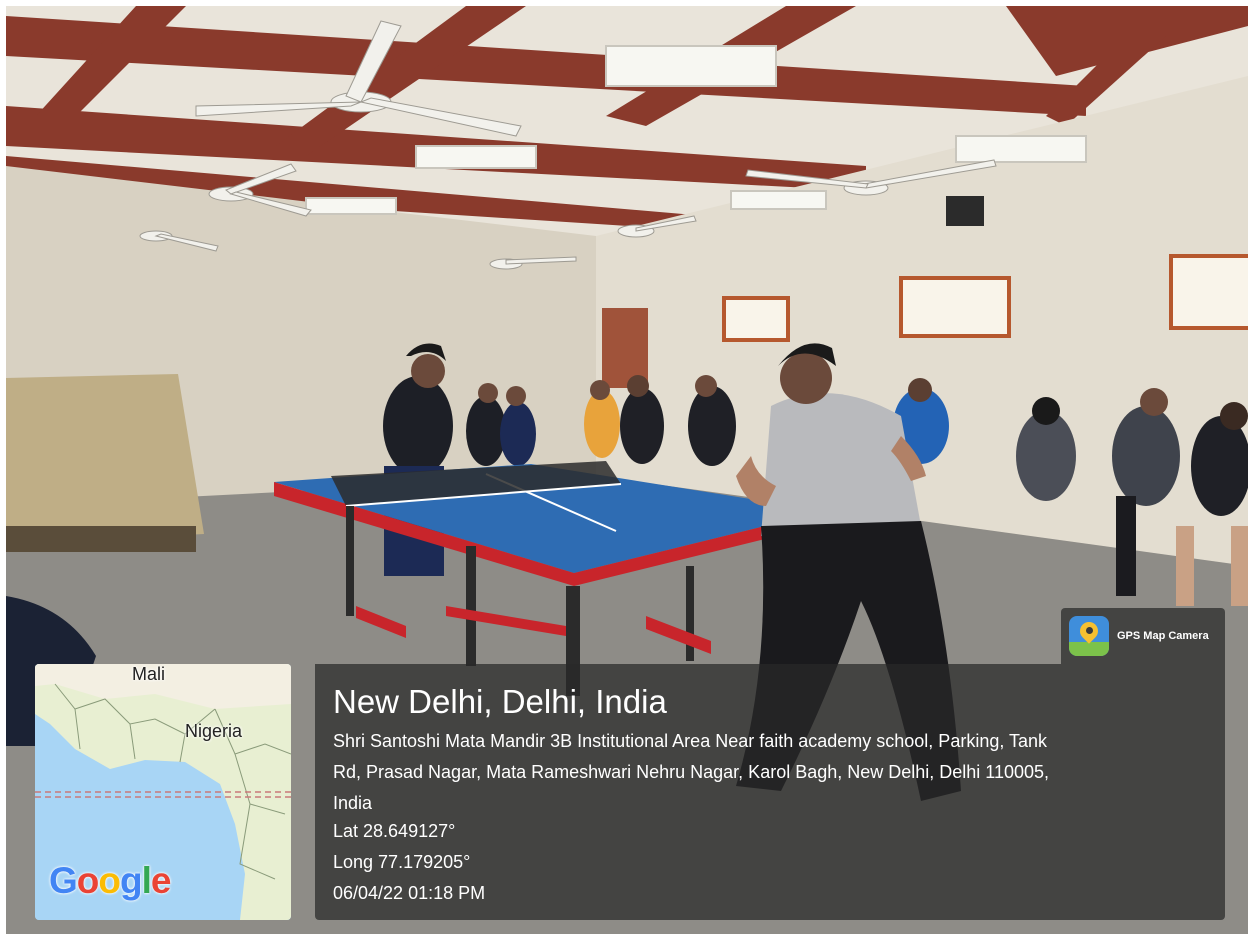 This screenshot has height=940, width=1254. I want to click on map-label-mali: Mali, so click(149, 674).